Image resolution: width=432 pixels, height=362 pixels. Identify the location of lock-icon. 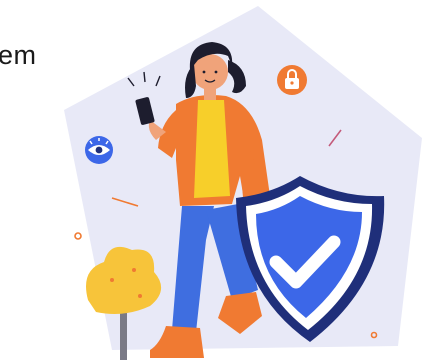
(292, 80).